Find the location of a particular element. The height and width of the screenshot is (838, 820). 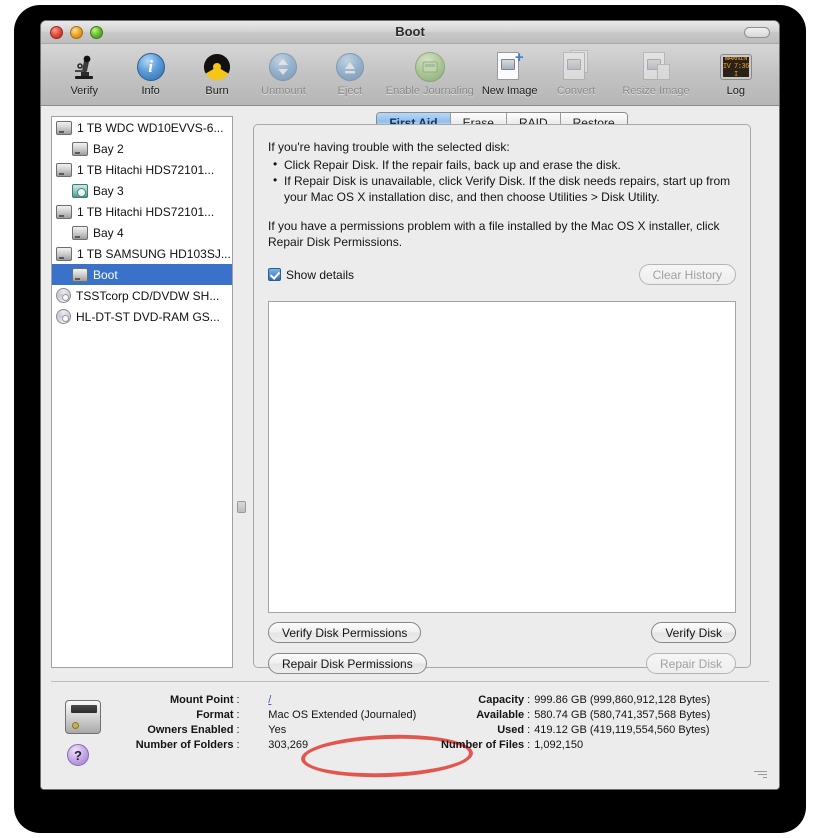

button-row-bottom: Repair Disk Permissions Repair Disk is located at coordinates (502, 663).